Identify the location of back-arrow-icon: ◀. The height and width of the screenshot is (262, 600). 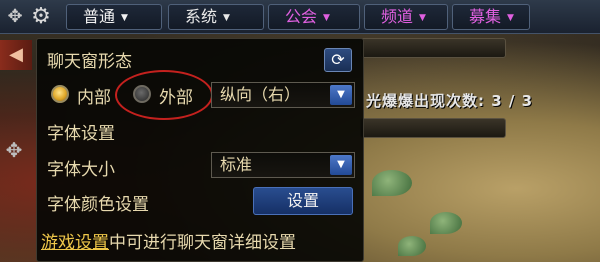
(16, 55).